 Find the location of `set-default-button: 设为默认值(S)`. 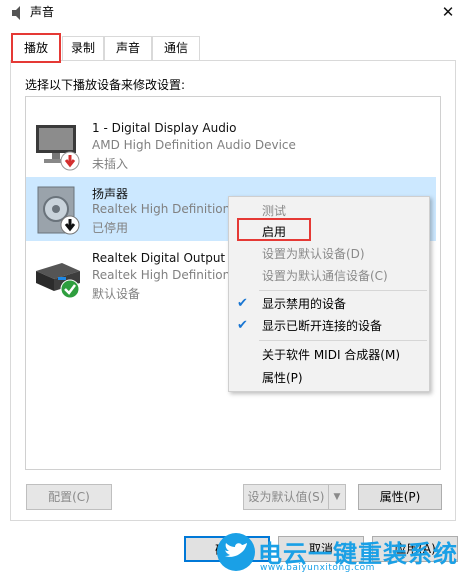

set-default-button: 设为默认值(S) is located at coordinates (286, 497).